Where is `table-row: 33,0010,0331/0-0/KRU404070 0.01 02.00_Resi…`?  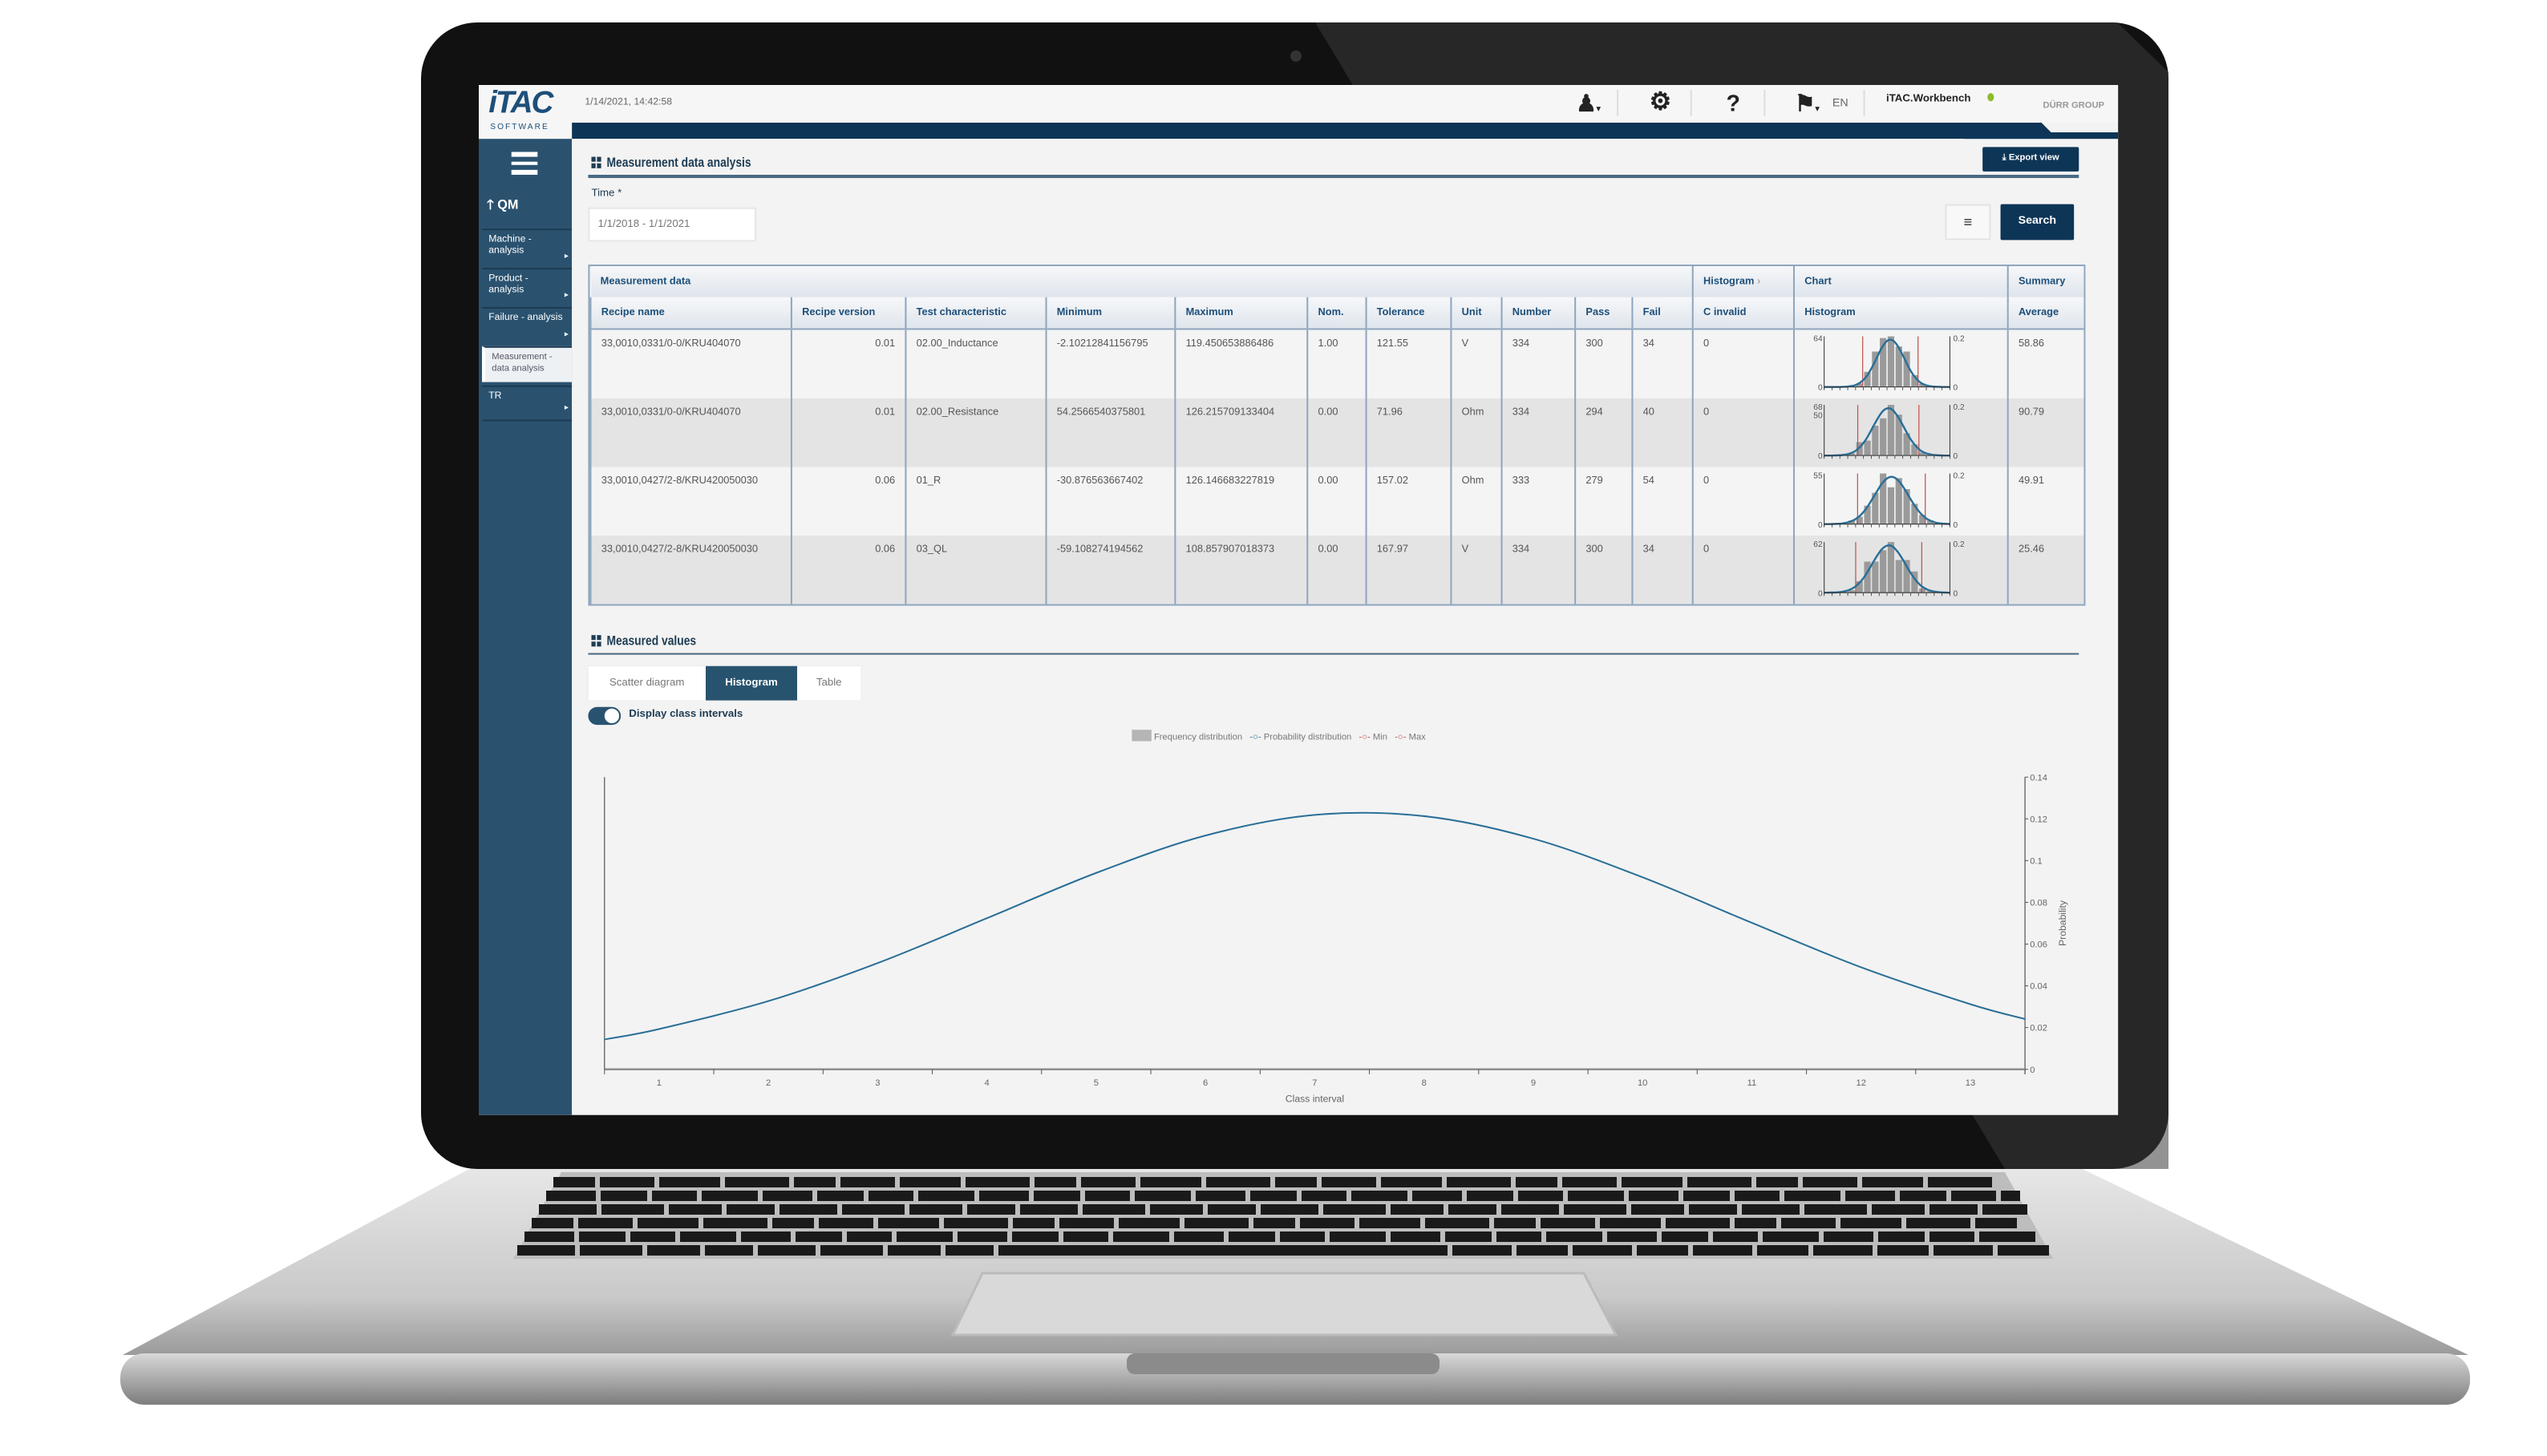 table-row: 33,0010,0331/0-0/KRU404070 0.01 02.00_Resi… is located at coordinates (1336, 432).